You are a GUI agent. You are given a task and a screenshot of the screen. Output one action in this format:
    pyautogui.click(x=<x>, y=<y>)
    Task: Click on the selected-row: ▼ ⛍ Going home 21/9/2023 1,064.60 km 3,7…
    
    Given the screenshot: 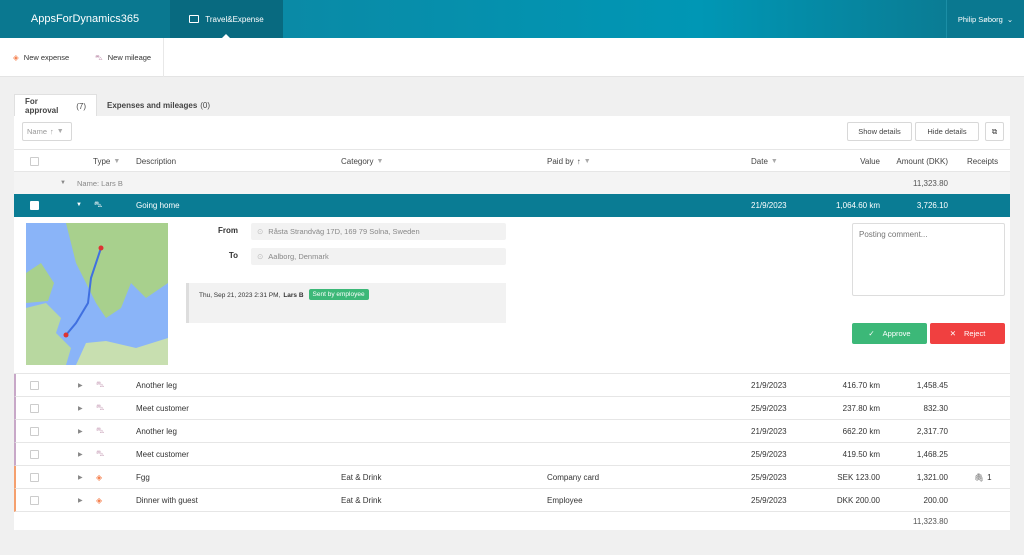 What is the action you would take?
    pyautogui.click(x=512, y=205)
    